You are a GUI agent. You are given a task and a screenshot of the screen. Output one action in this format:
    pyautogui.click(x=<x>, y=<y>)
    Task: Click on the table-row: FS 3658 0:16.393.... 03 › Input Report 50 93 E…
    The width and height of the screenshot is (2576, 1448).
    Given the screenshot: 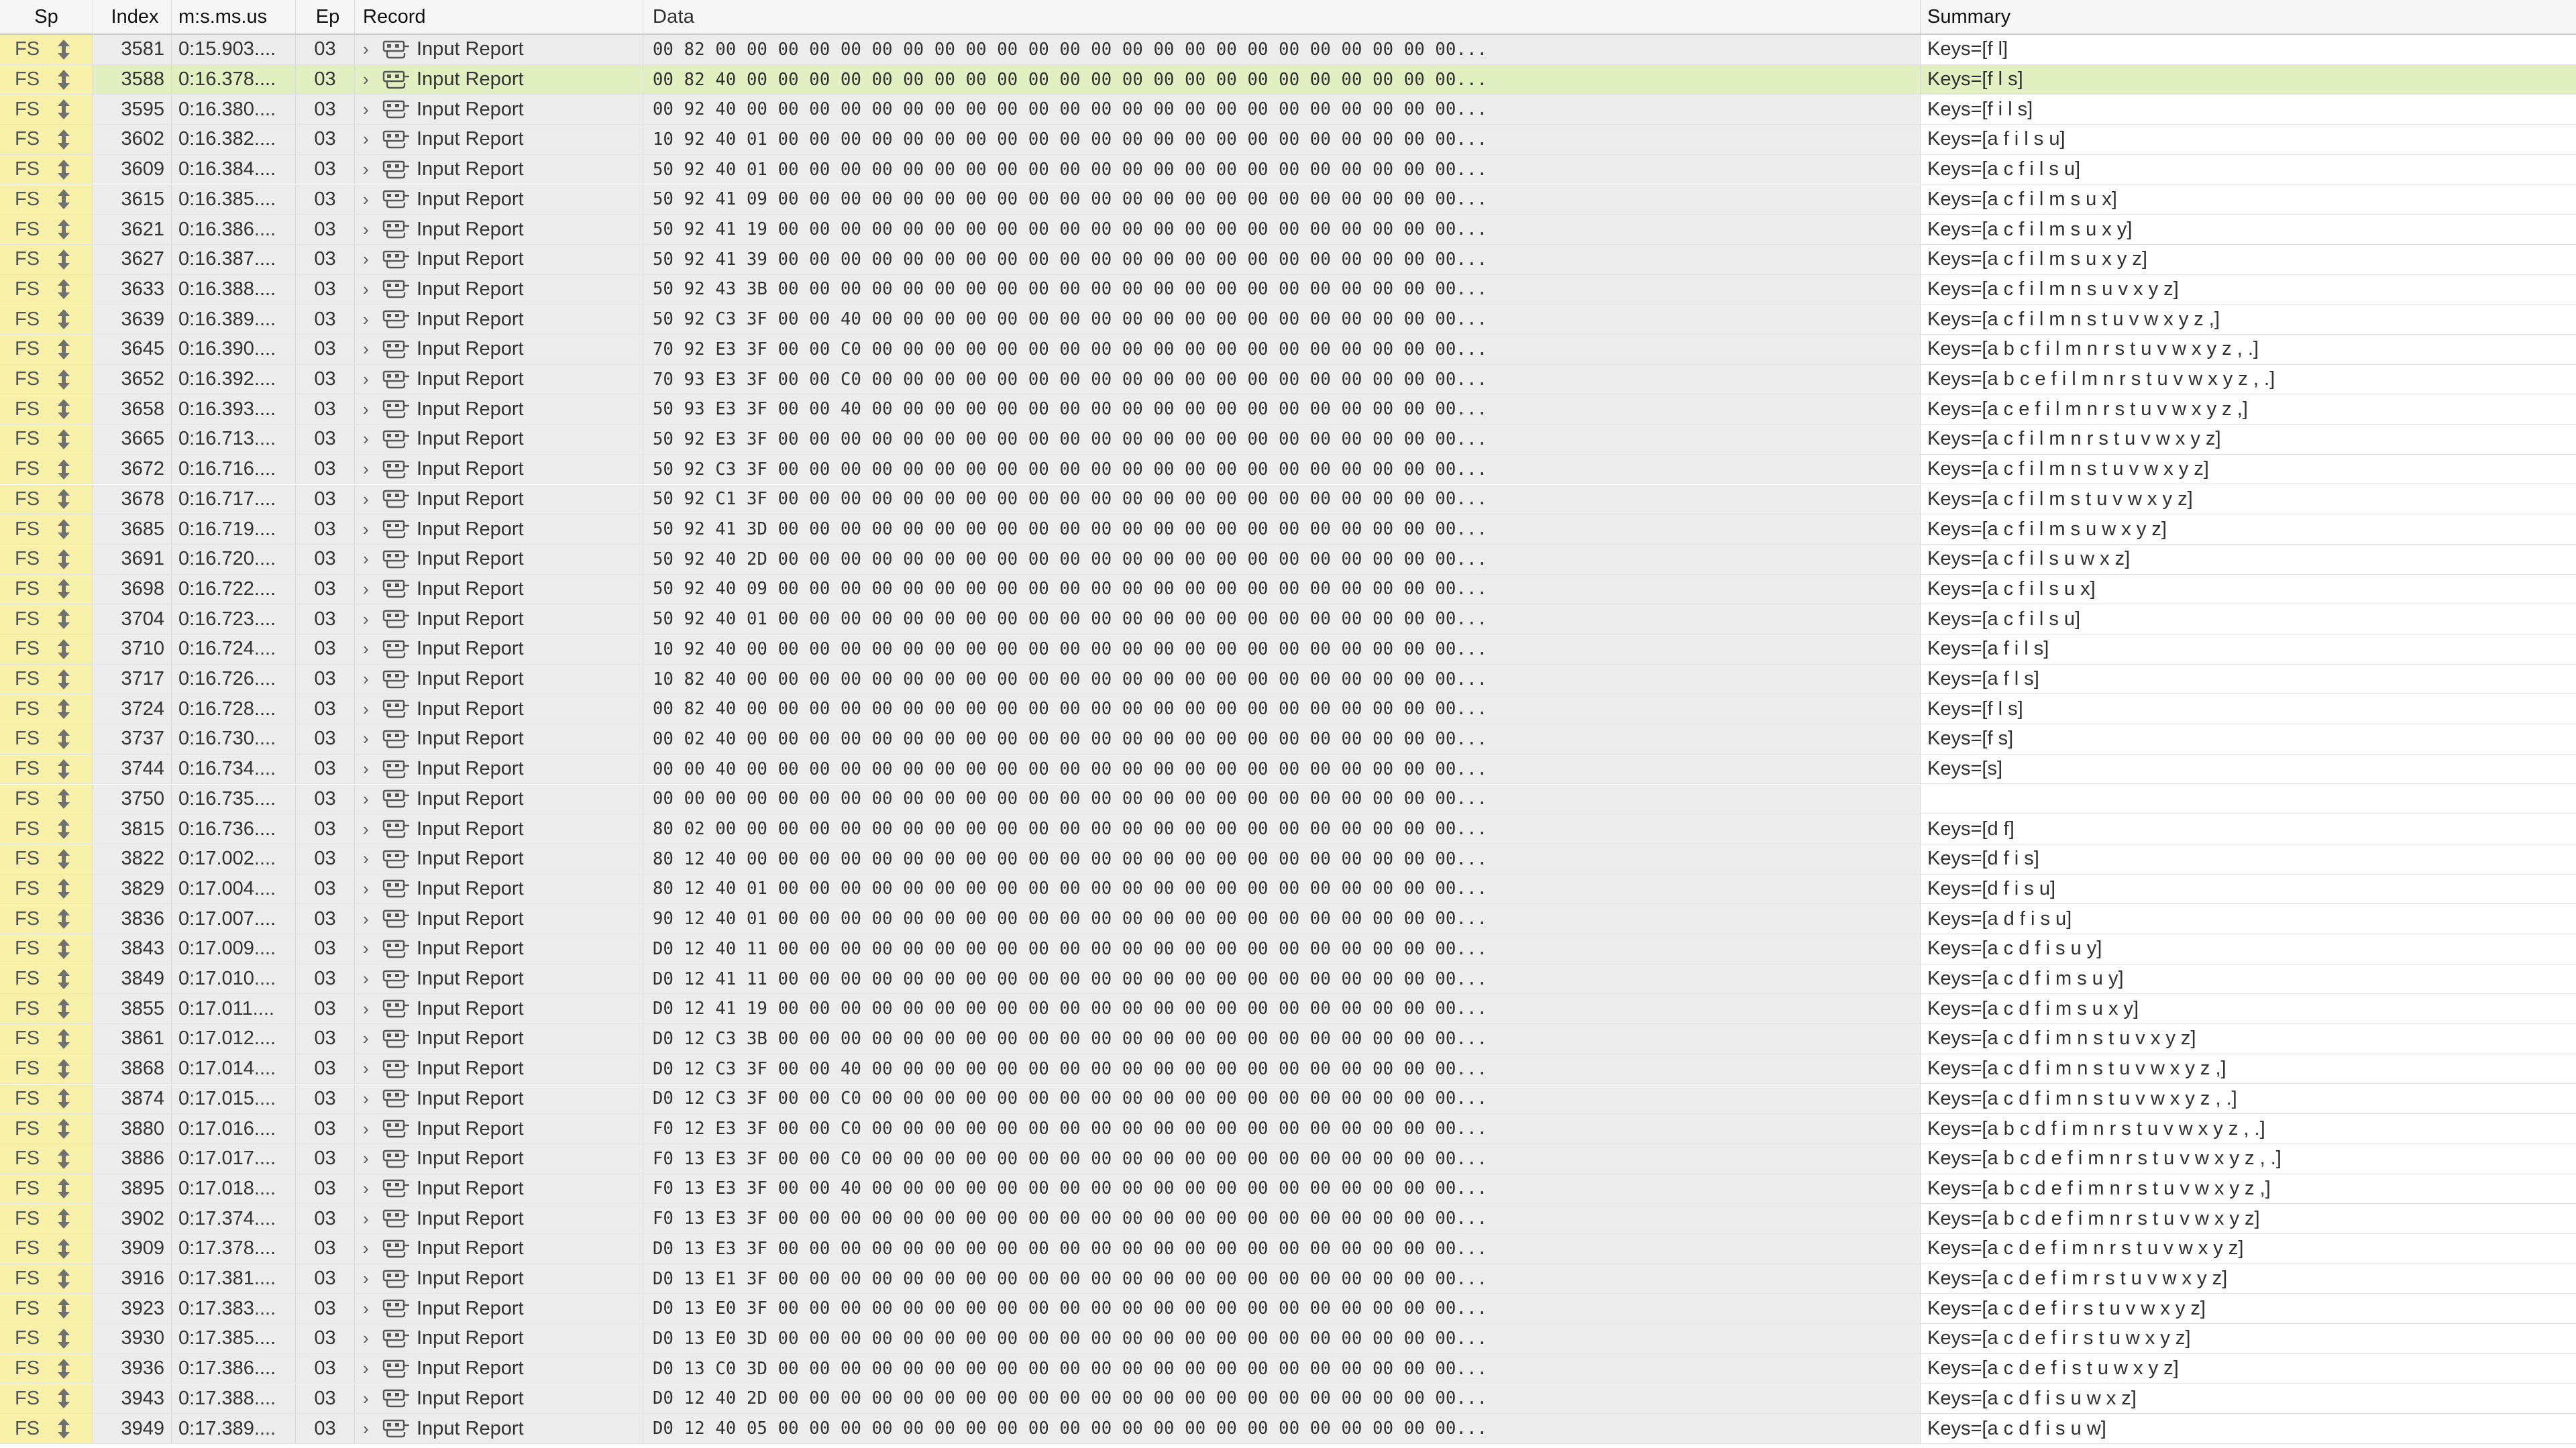 What is the action you would take?
    pyautogui.click(x=1288, y=410)
    